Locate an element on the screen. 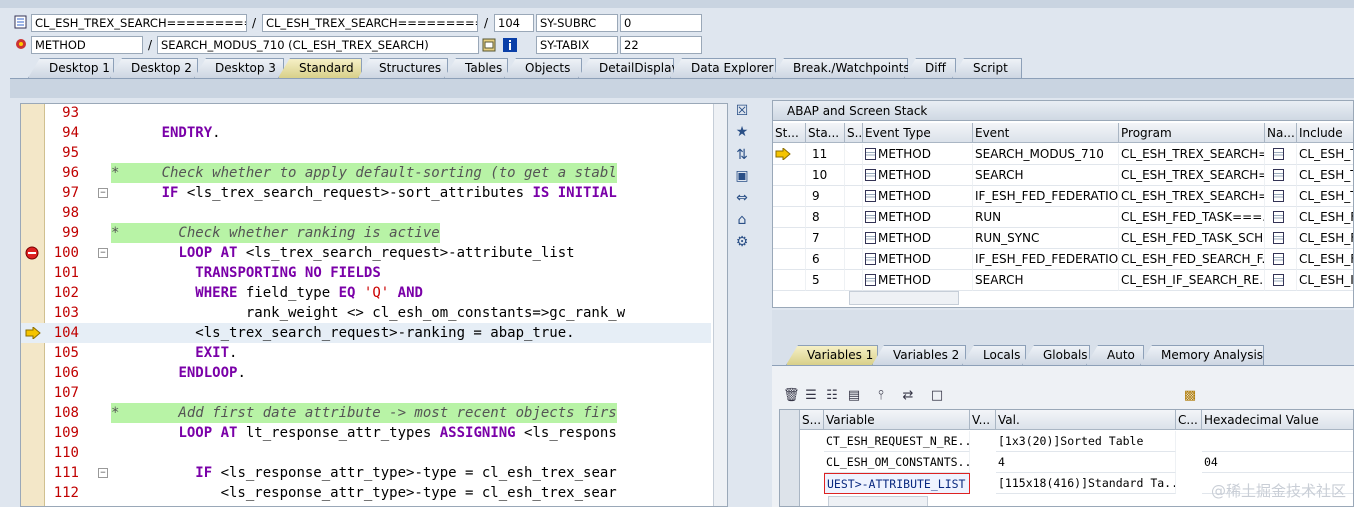 The width and height of the screenshot is (1354, 507). method-field: SEARCH_MODUS_710 (CL_ESH_TREX_SEARCH) is located at coordinates (318, 45).